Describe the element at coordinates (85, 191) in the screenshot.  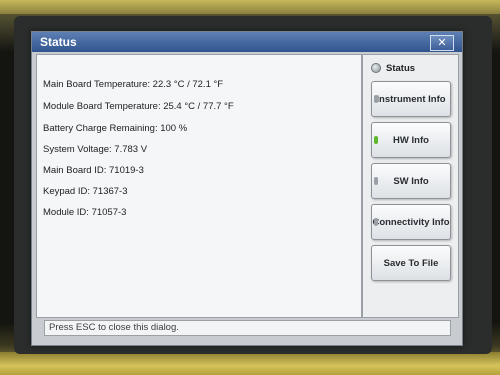
I see `keypad-id: Keypad ID: 71367-3` at that location.